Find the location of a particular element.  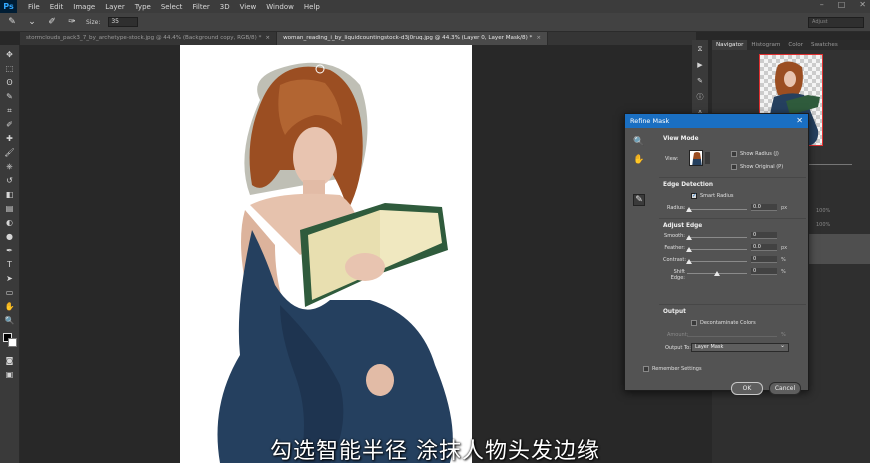

cancel-button: Cancel is located at coordinates (785, 388).